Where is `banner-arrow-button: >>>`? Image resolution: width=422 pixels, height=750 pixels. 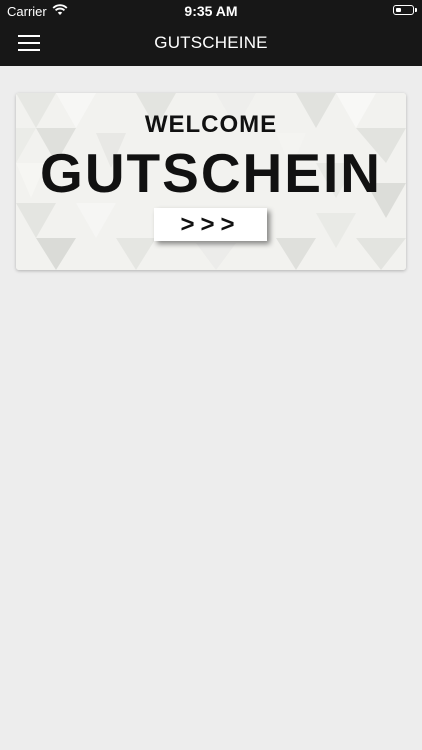
banner-arrow-button: >>> is located at coordinates (210, 224).